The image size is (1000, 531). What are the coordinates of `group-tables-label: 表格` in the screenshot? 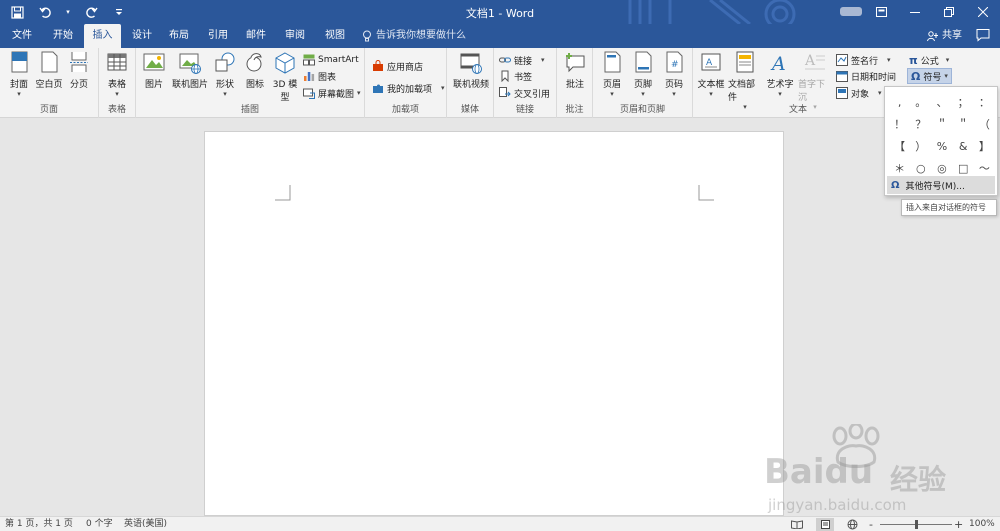 It's located at (116, 110).